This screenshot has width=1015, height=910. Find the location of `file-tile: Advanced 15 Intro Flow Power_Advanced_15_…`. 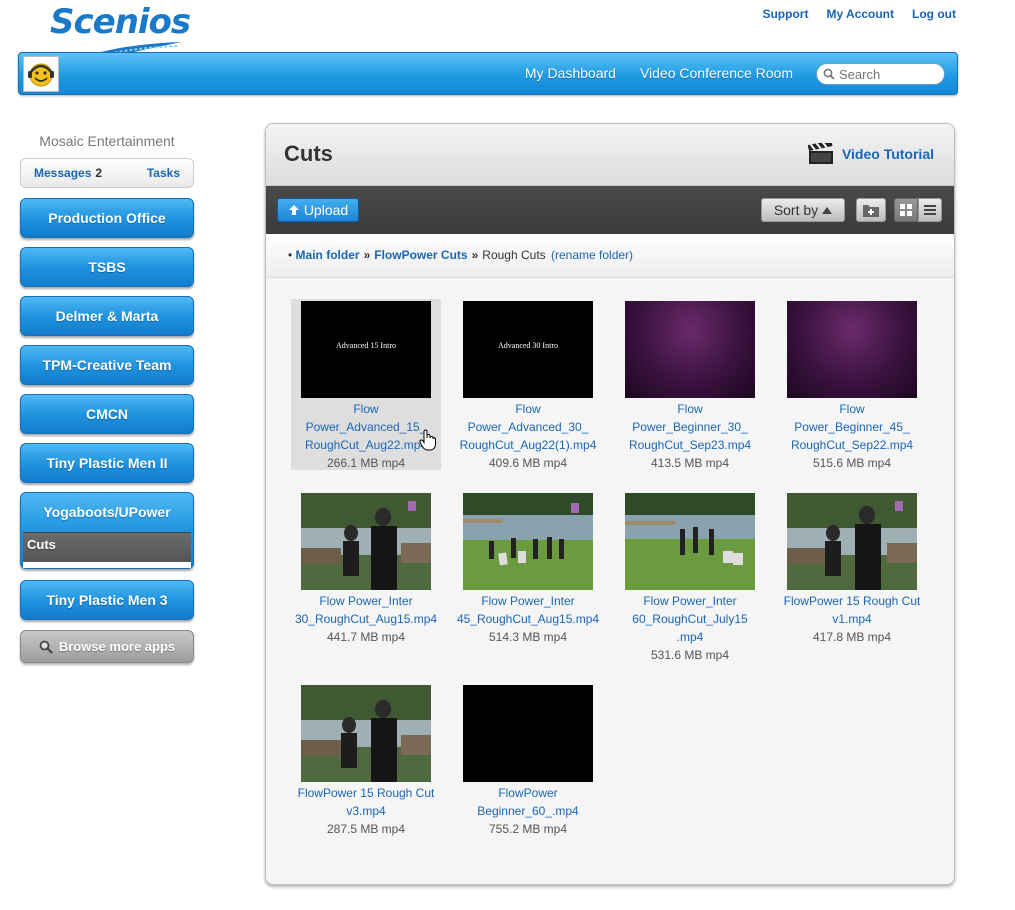

file-tile: Advanced 15 Intro Flow Power_Advanced_15_… is located at coordinates (366, 384).